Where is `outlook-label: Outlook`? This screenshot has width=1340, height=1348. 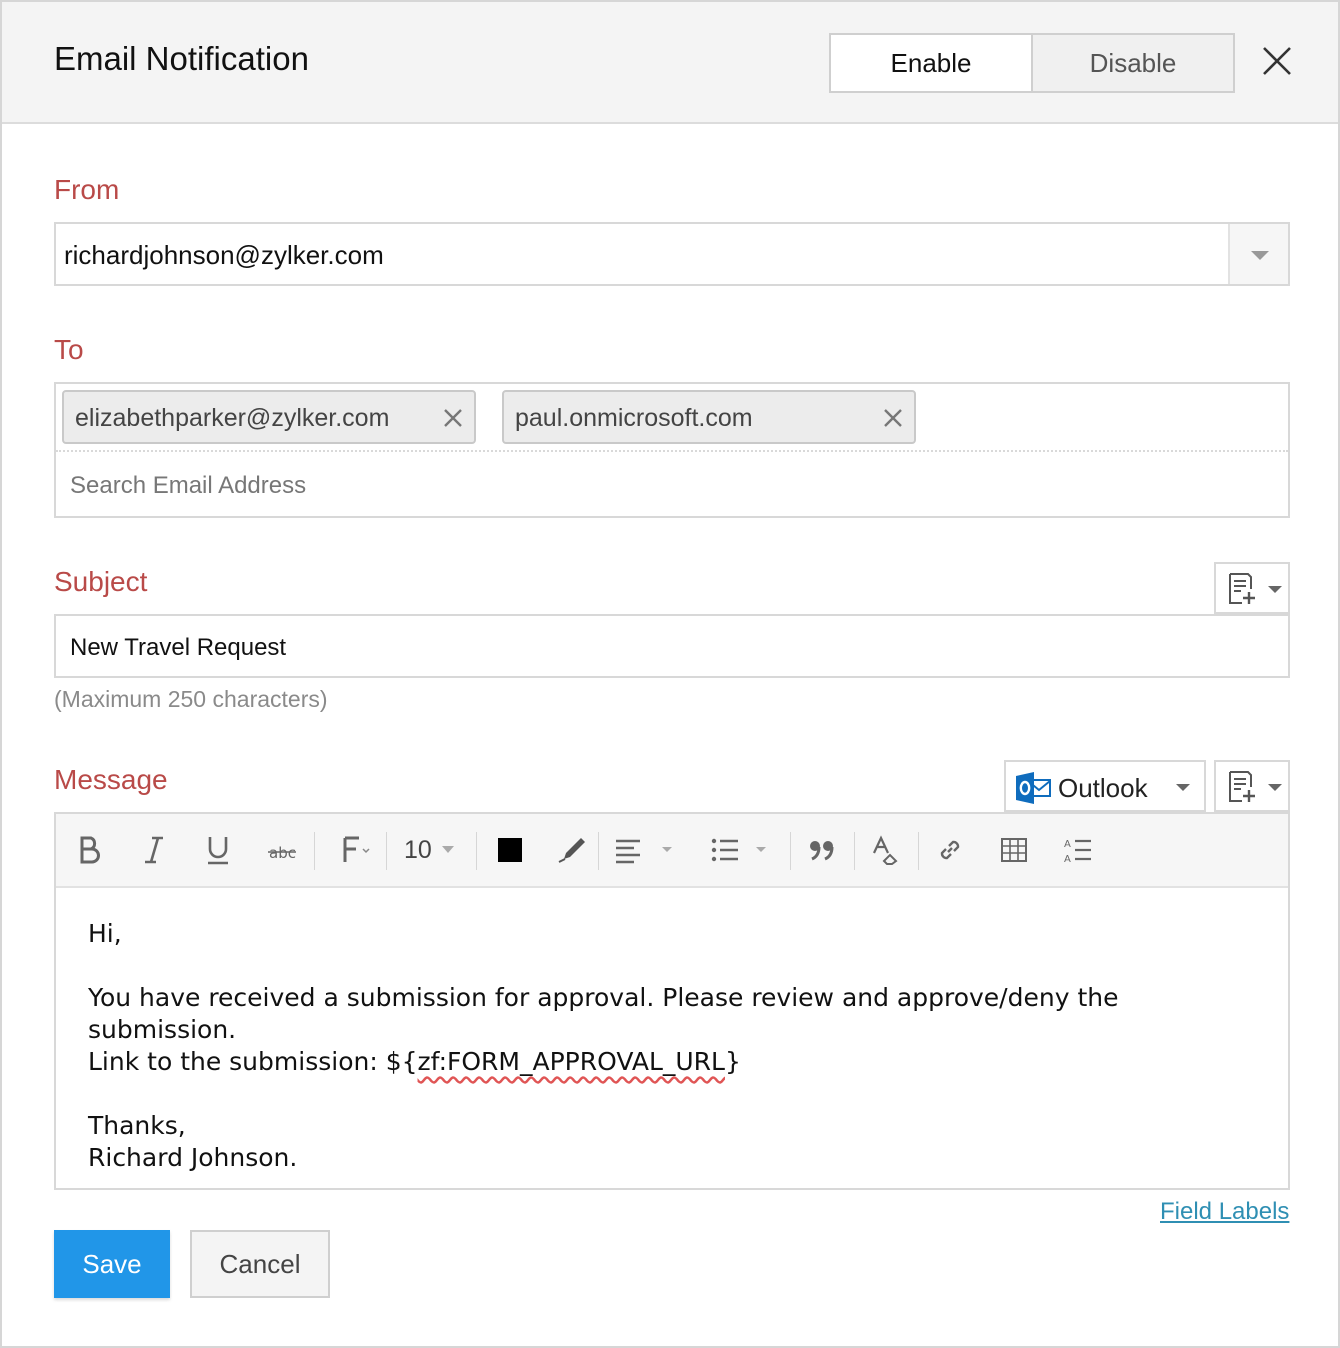
outlook-label: Outlook is located at coordinates (1103, 788).